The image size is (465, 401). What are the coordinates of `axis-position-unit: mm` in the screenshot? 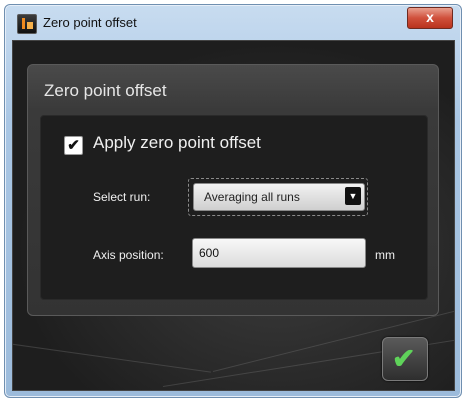 It's located at (385, 255).